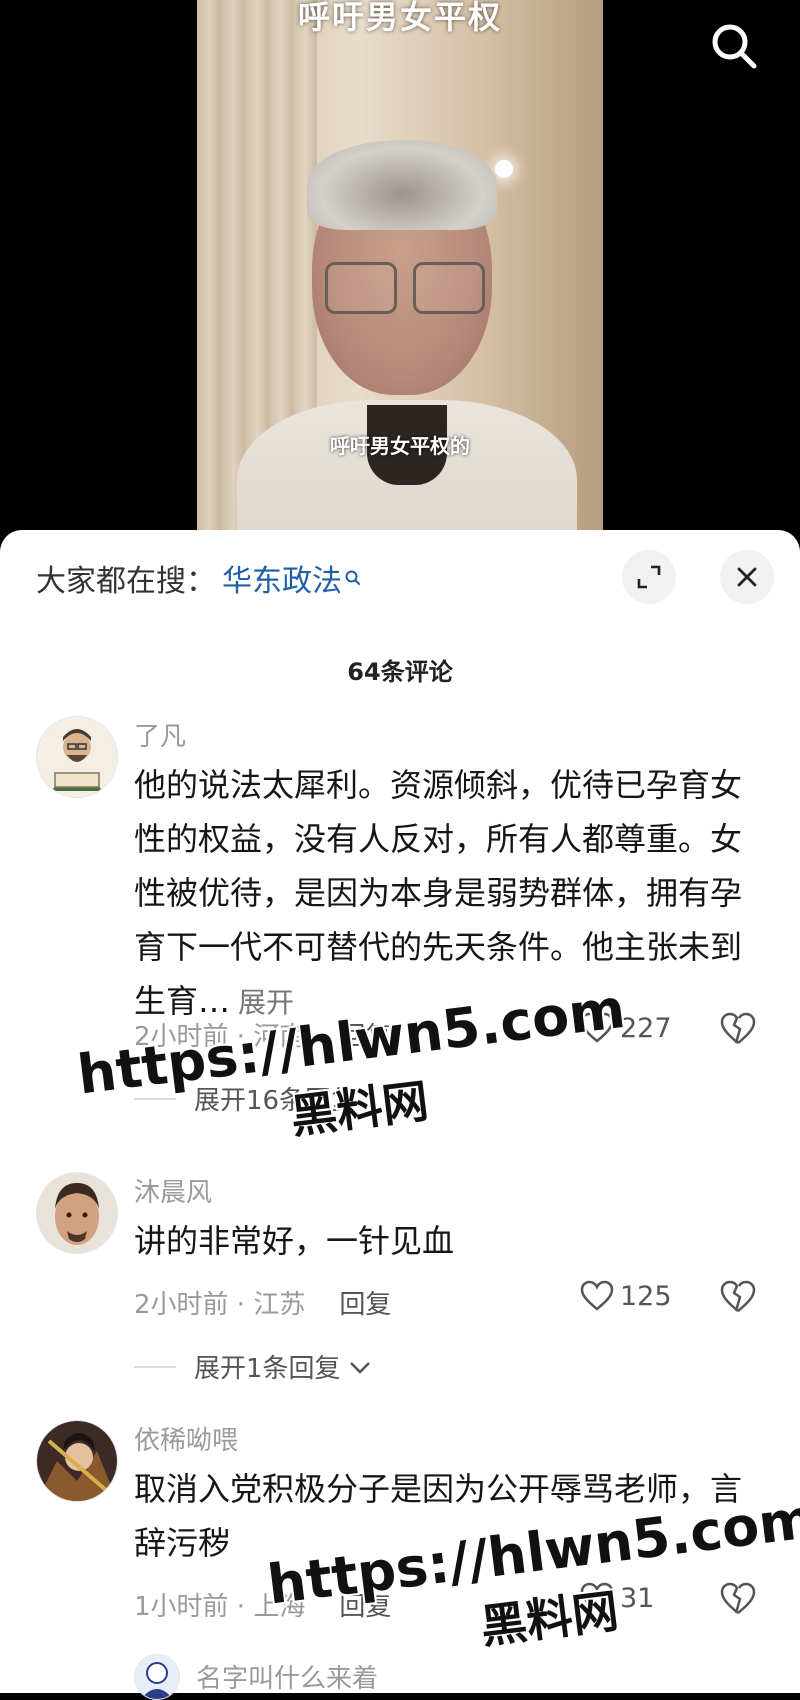 This screenshot has width=800, height=1700. I want to click on comment-text: 讲的非常好，一针见血, so click(444, 1241).